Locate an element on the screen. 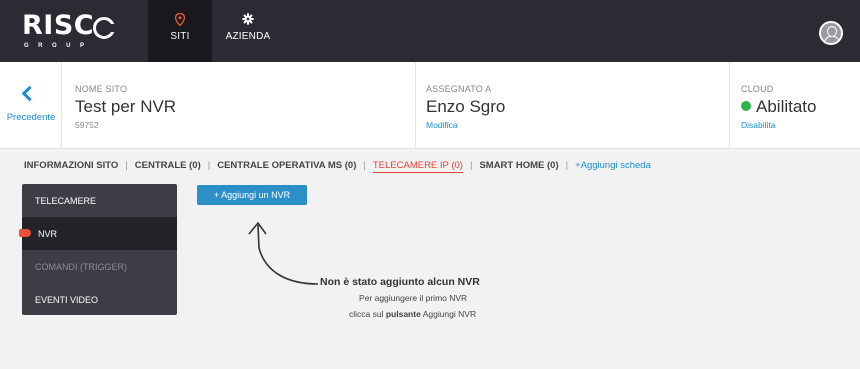 The height and width of the screenshot is (369, 860). nav-tab-azienda: AZIENDA is located at coordinates (248, 31).